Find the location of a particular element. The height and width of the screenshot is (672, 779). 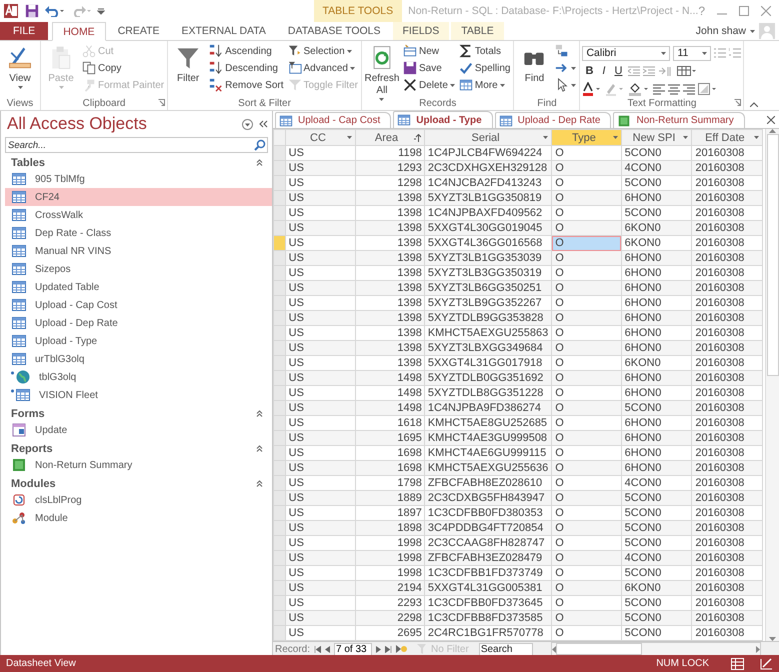

advanced-button: Advanced is located at coordinates (322, 68).